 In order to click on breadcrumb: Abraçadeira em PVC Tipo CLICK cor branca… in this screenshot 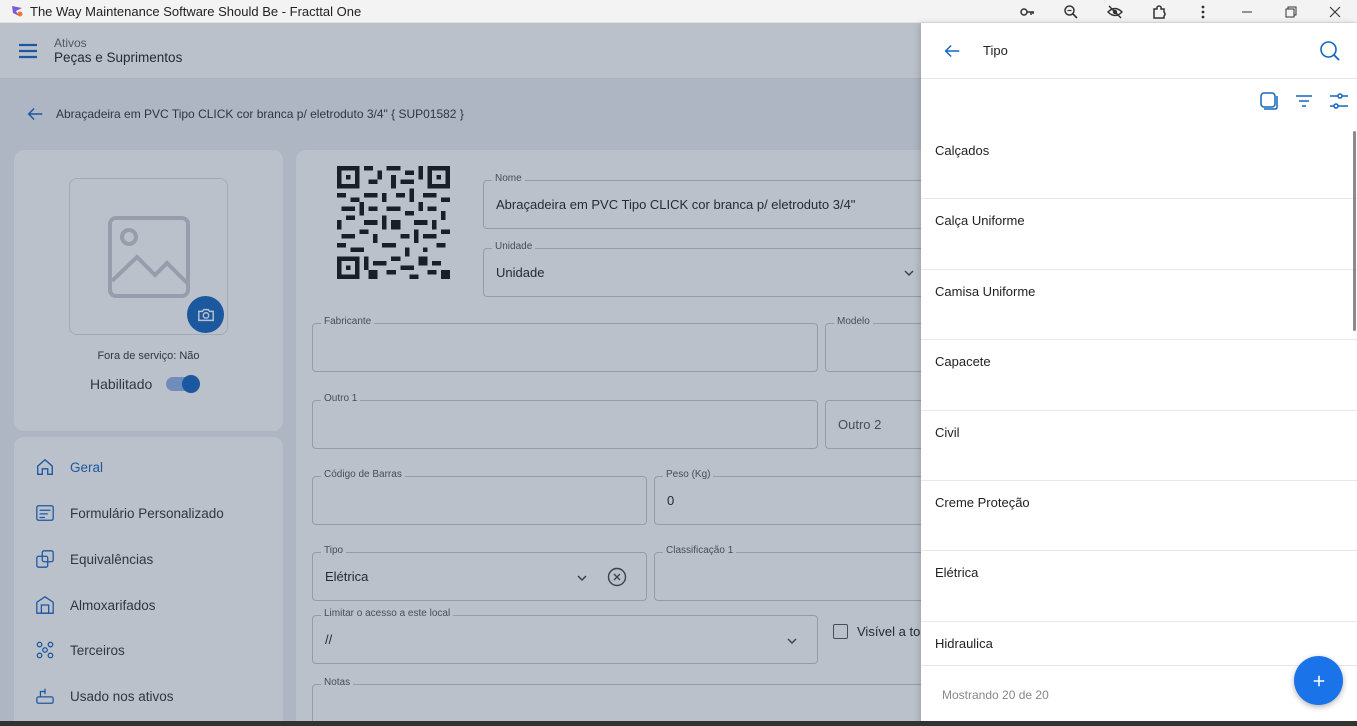, I will do `click(244, 114)`.